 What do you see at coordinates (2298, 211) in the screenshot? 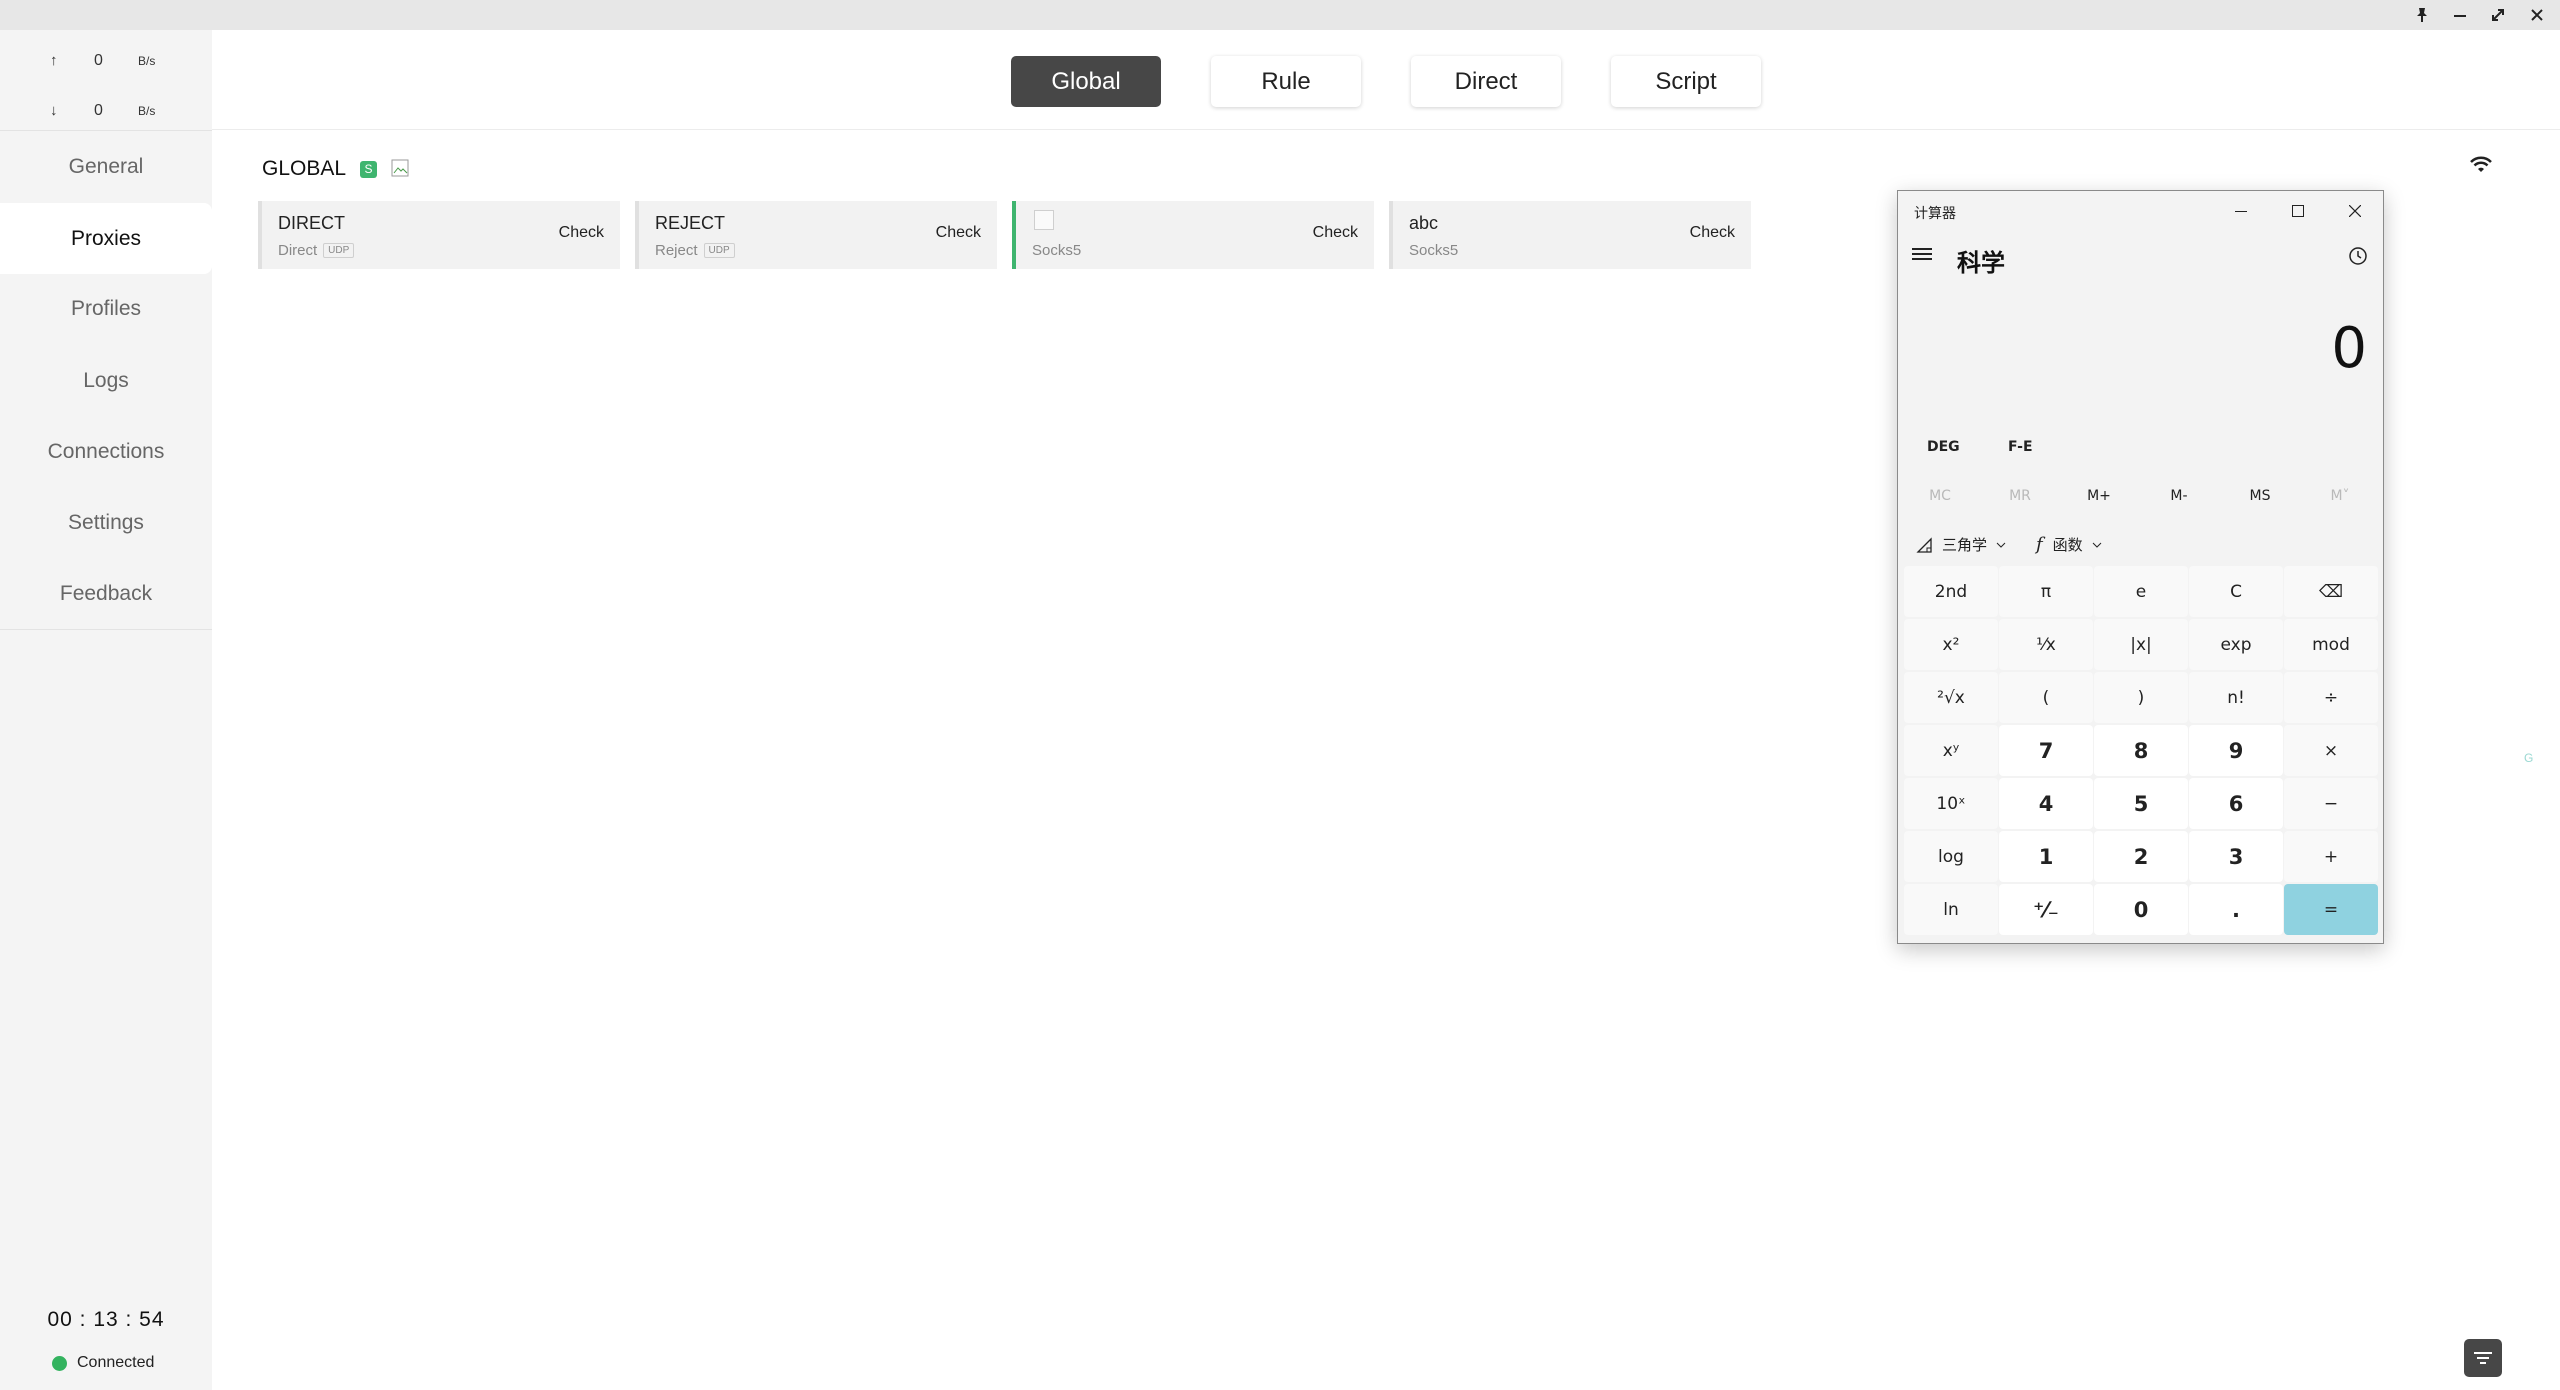
I see `calc-maximize-icon` at bounding box center [2298, 211].